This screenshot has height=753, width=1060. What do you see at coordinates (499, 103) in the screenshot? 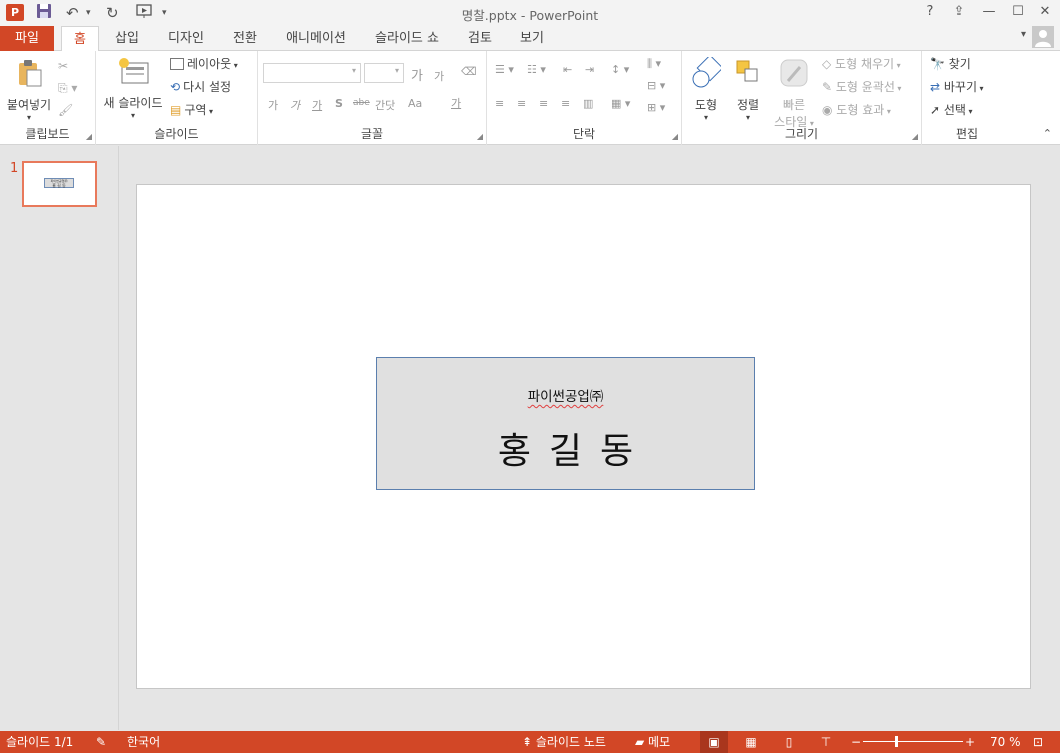
I see `align-left-icon: ≡` at bounding box center [499, 103].